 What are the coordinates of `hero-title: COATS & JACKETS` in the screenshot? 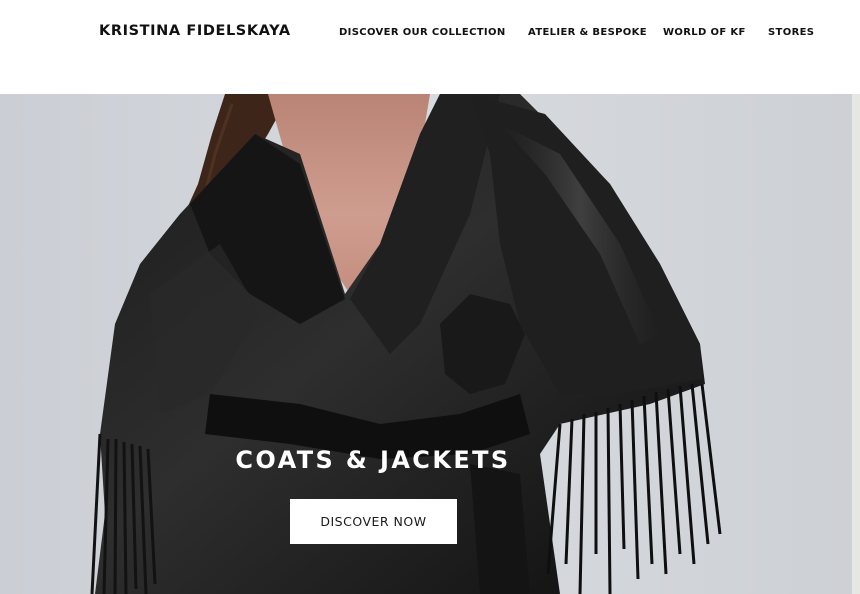 It's located at (373, 460).